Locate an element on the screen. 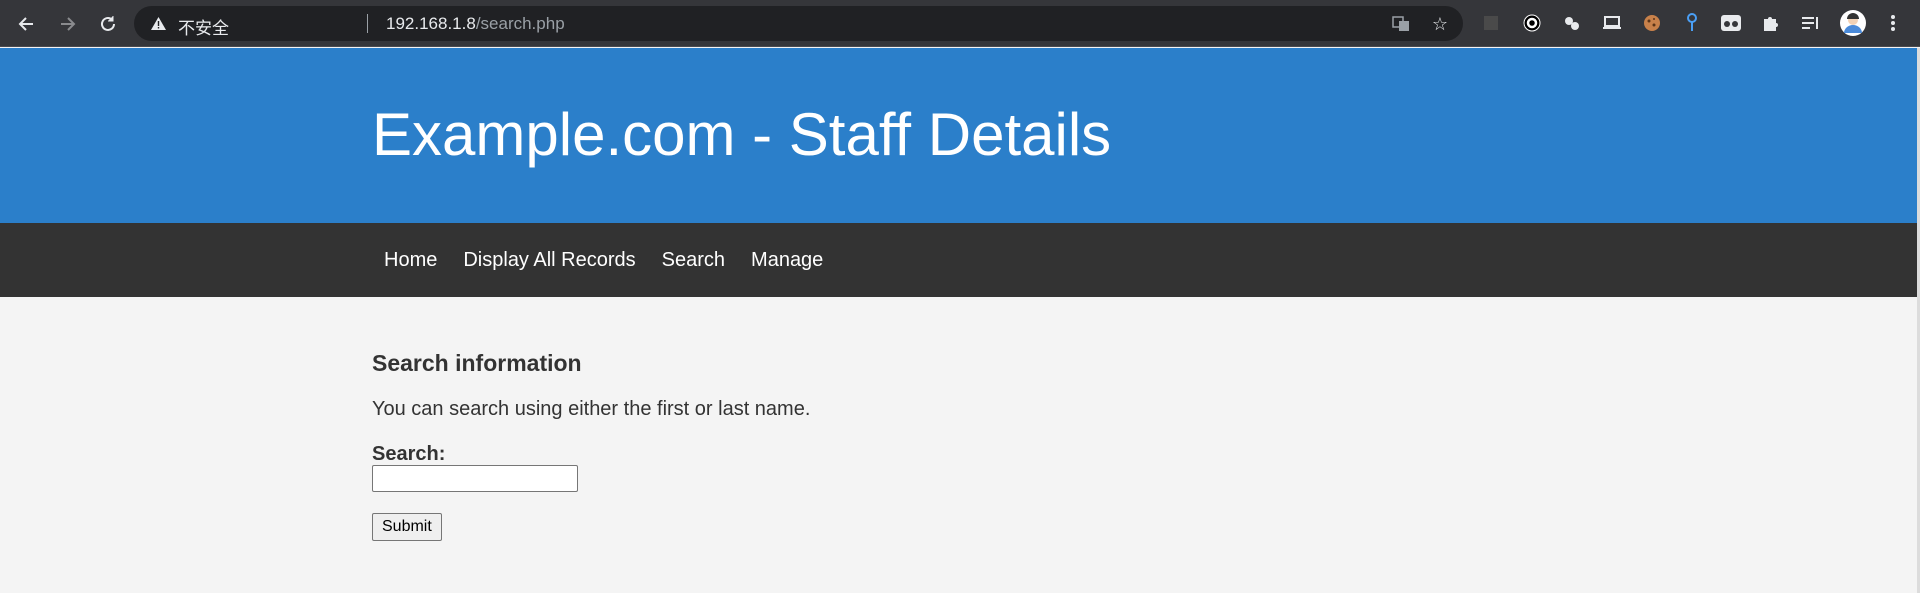 The image size is (1920, 593). ring-icon is located at coordinates (1532, 23).